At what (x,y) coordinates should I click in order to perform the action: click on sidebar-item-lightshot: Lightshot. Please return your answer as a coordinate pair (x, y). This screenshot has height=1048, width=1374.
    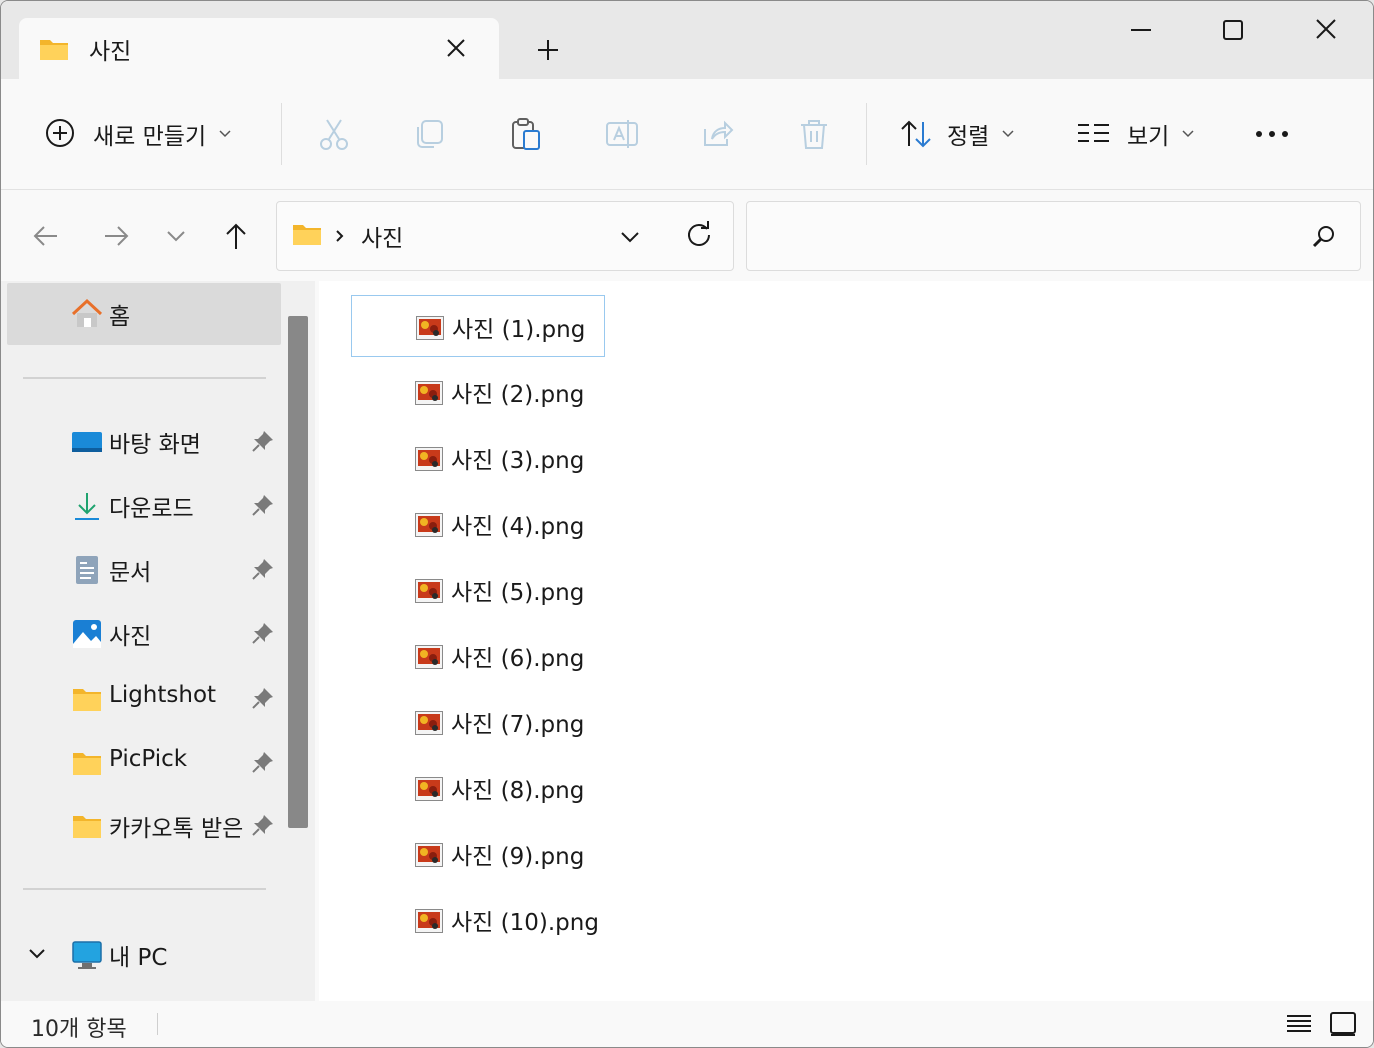
    Looking at the image, I should click on (141, 698).